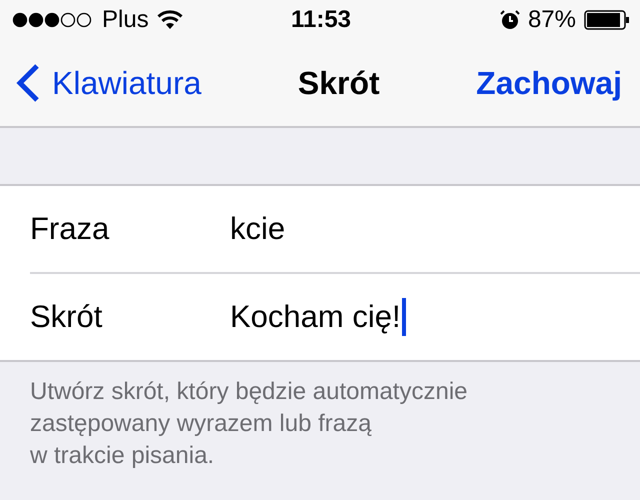  What do you see at coordinates (552, 20) in the screenshot?
I see `battery-percentage: 87%` at bounding box center [552, 20].